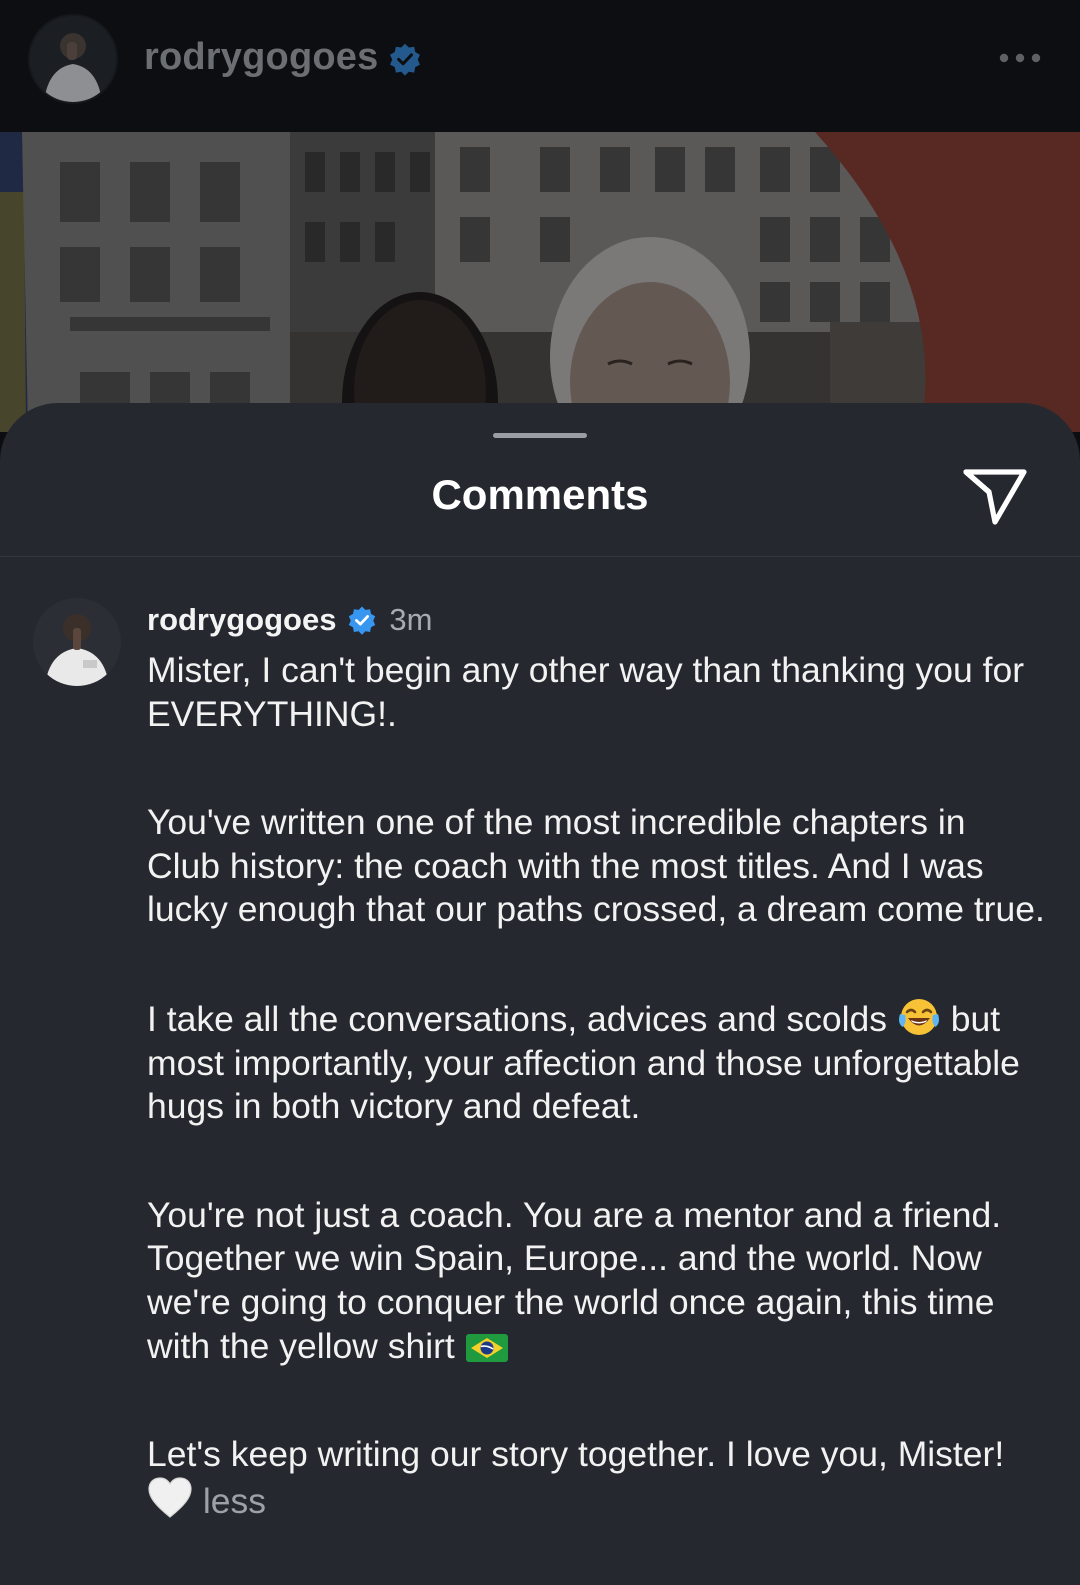 This screenshot has height=1585, width=1080. What do you see at coordinates (540, 494) in the screenshot?
I see `sheet-title: Comments` at bounding box center [540, 494].